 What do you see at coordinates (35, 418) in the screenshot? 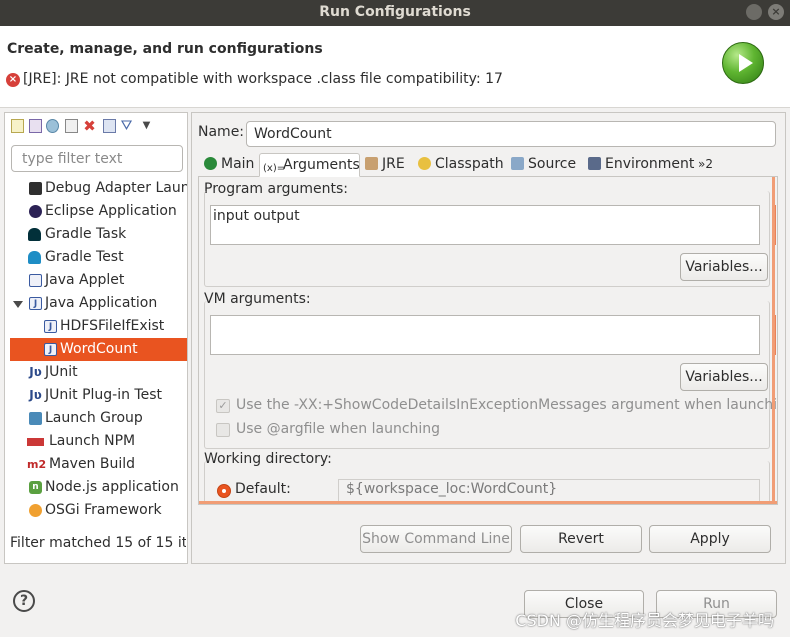
I see `launch-group-icon` at bounding box center [35, 418].